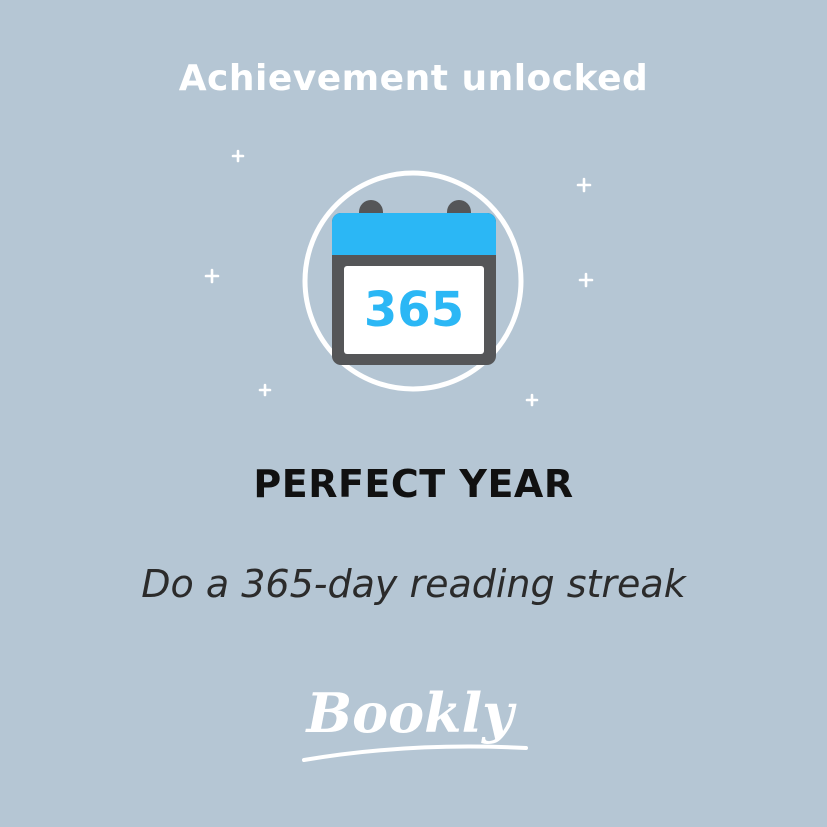  What do you see at coordinates (399, 278) in the screenshot?
I see `achievement-badge: 365` at bounding box center [399, 278].